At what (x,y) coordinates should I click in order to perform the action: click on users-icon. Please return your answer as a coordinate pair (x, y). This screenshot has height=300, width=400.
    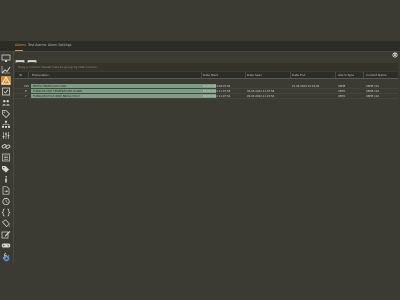
    Looking at the image, I should click on (6, 102).